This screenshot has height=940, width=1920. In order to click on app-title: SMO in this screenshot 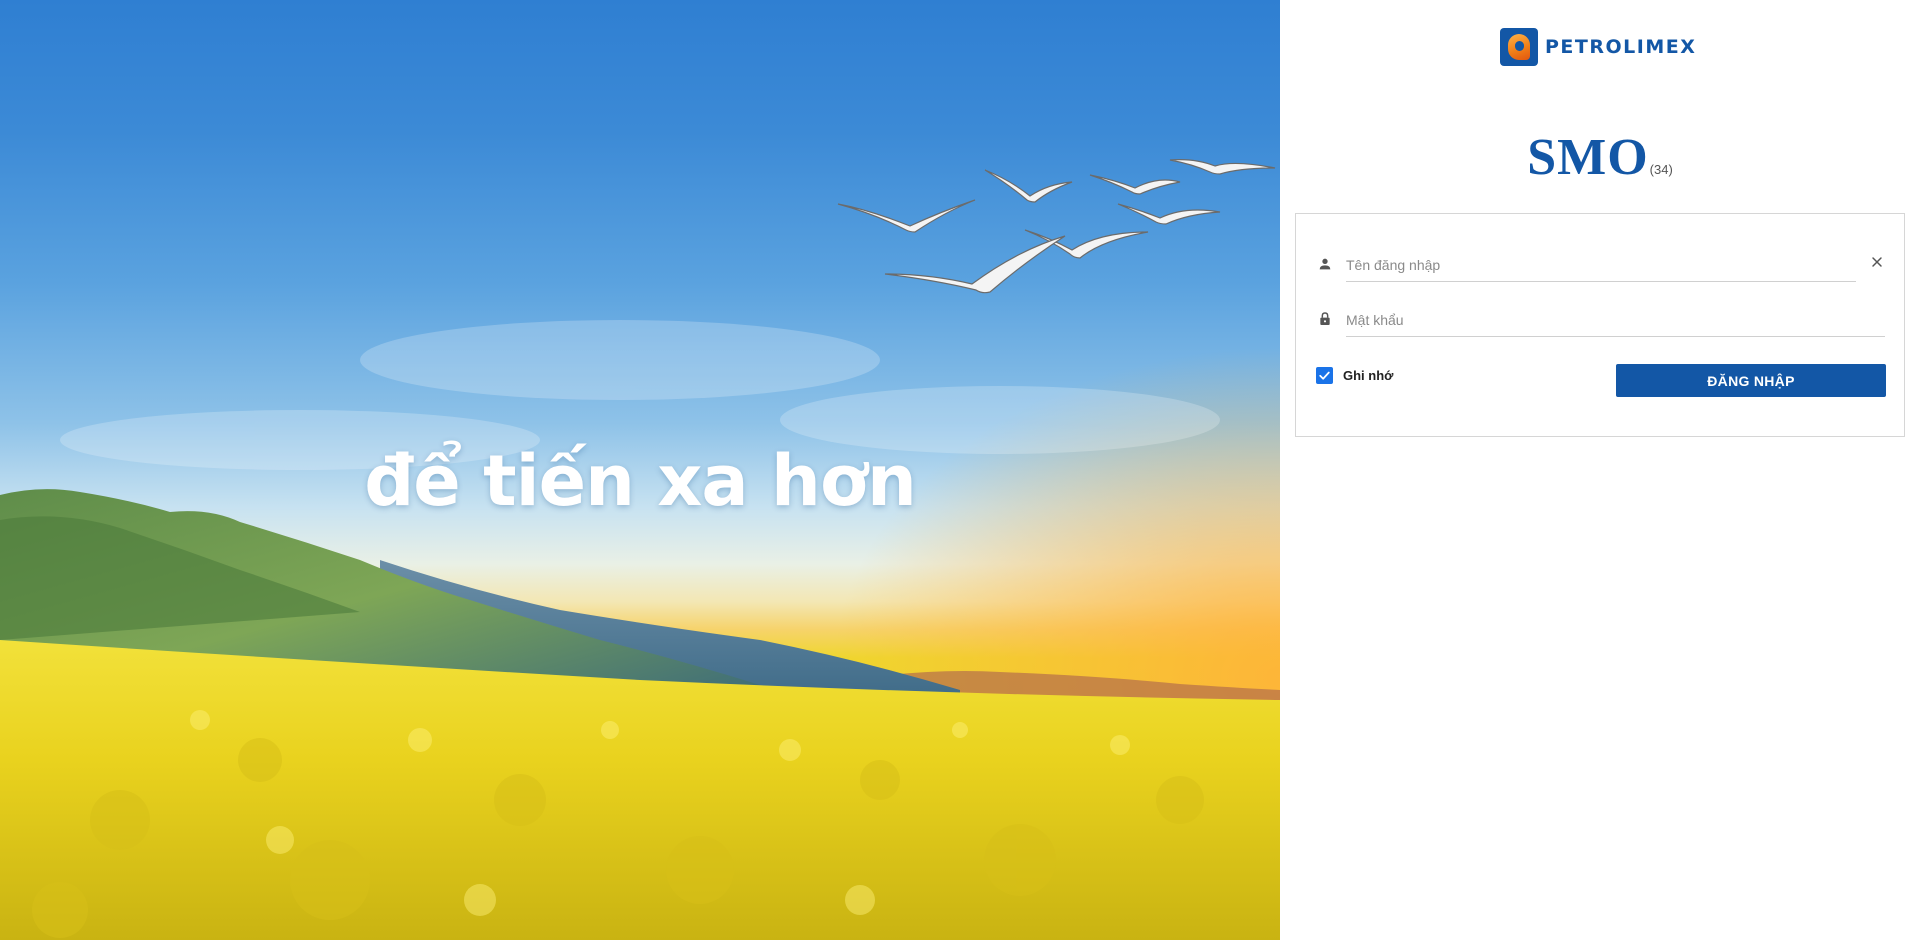, I will do `click(1588, 157)`.